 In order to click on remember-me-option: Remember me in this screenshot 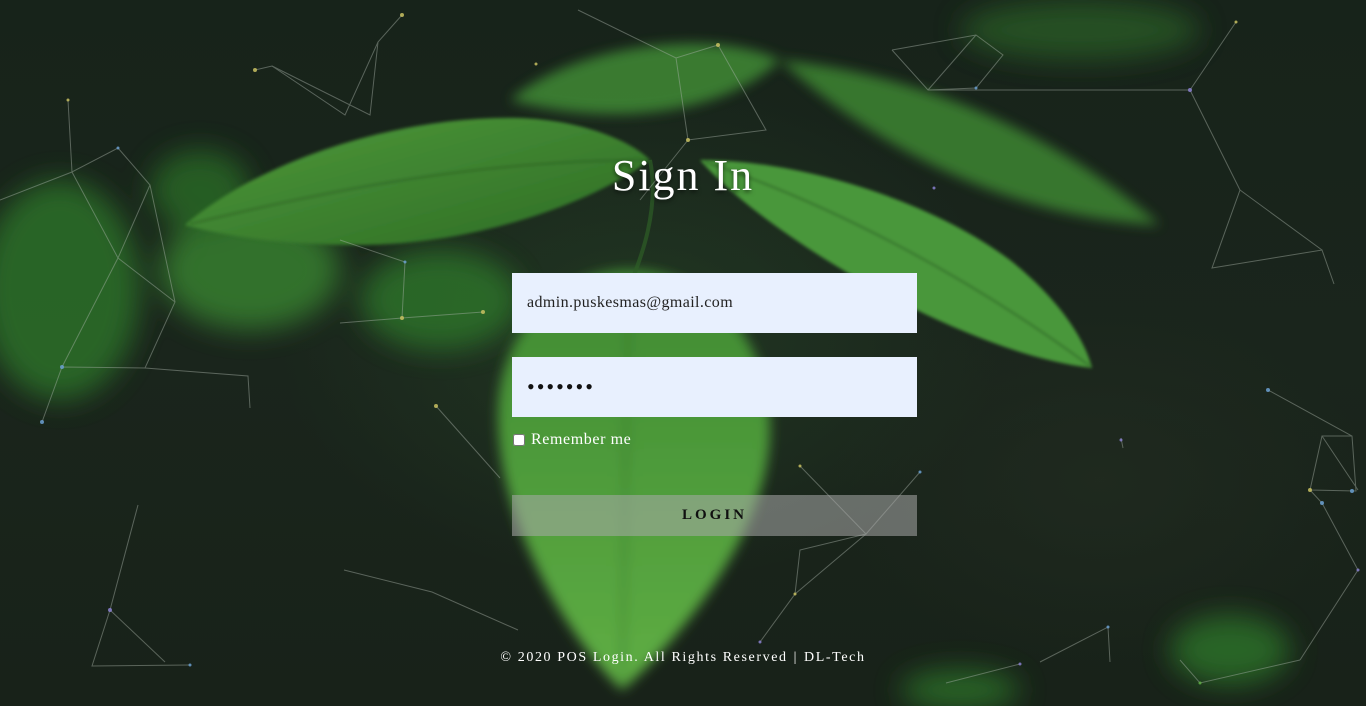, I will do `click(571, 440)`.